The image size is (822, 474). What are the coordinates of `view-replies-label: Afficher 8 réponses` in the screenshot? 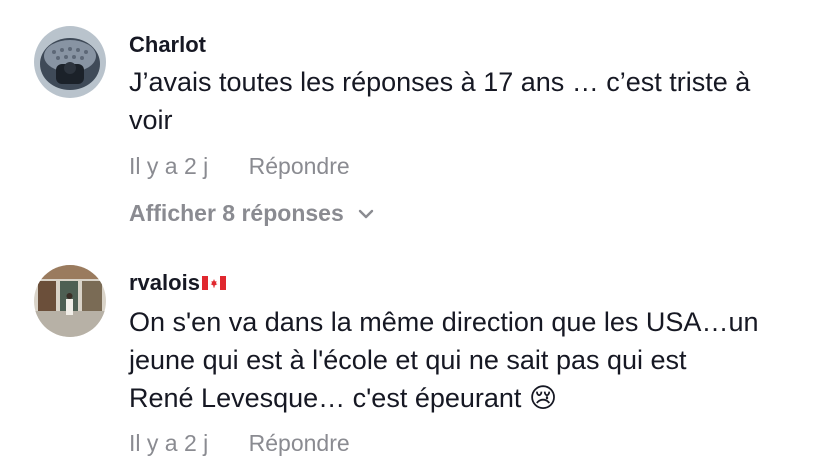 It's located at (236, 213).